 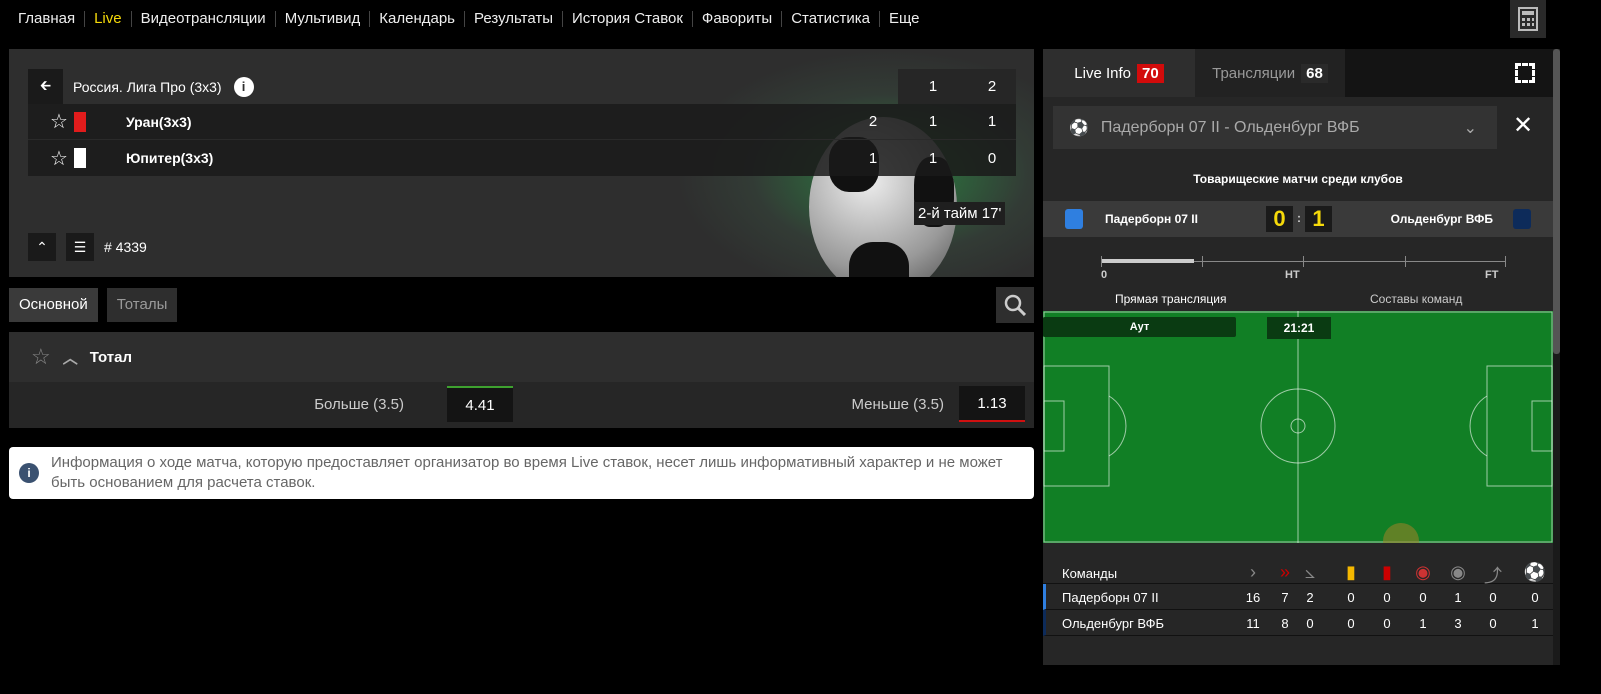 What do you see at coordinates (323, 19) in the screenshot?
I see `nav-item: Мультивид` at bounding box center [323, 19].